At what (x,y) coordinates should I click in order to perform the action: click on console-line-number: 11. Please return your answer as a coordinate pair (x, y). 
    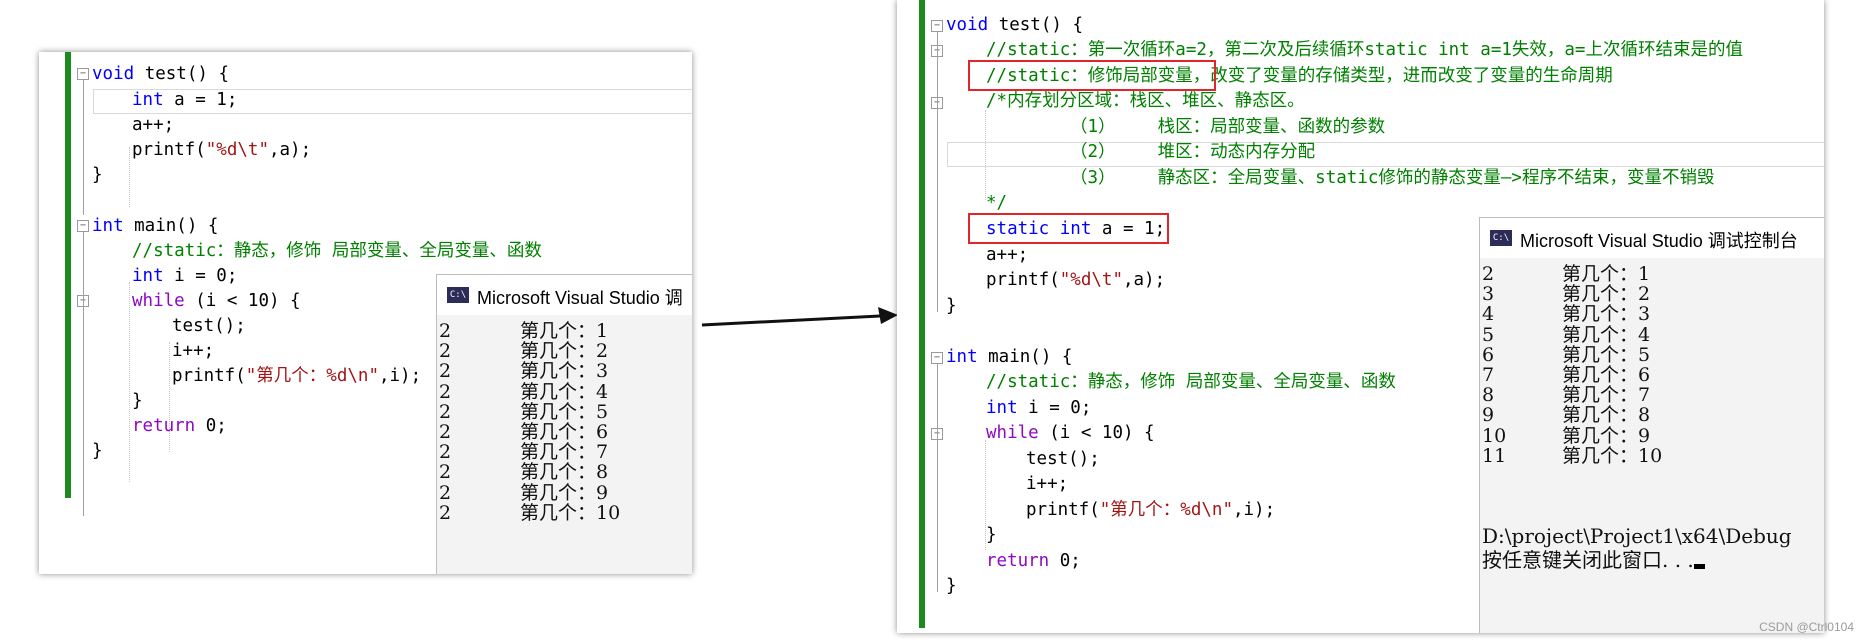
    Looking at the image, I should click on (1494, 455).